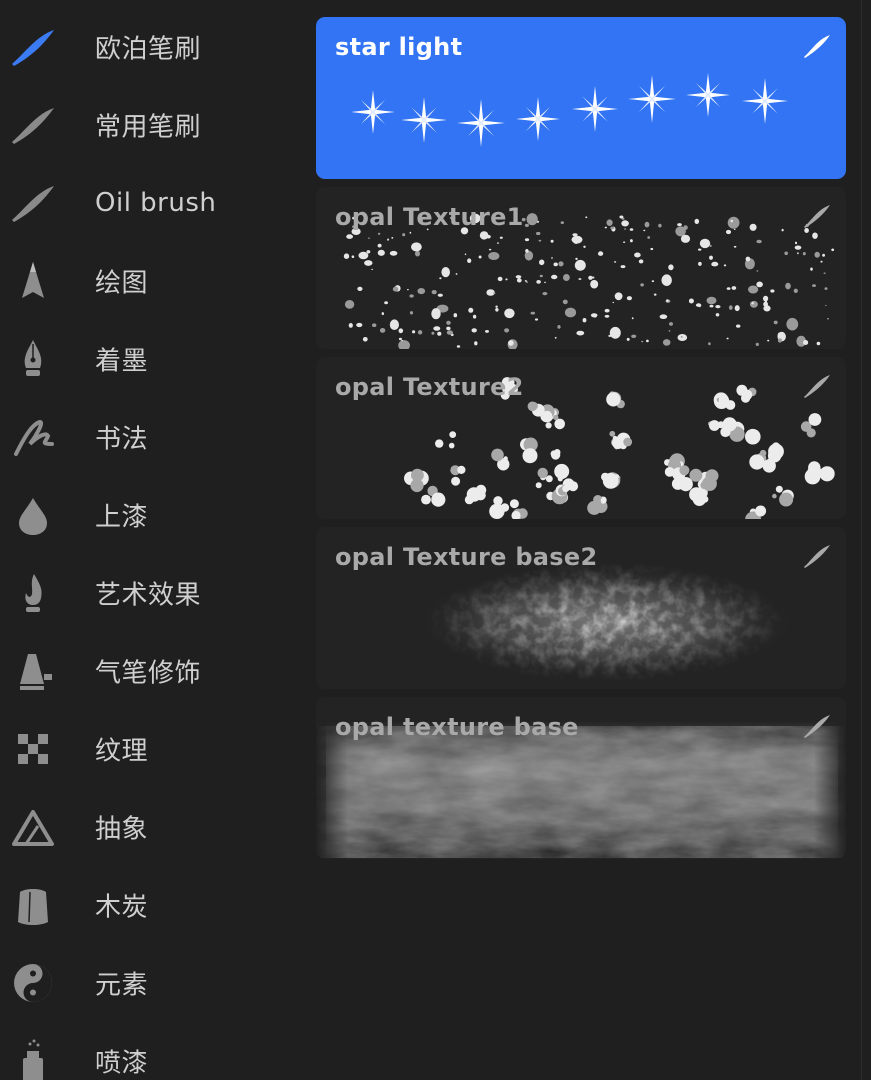  I want to click on brush-set-item: 元素, so click(150, 983).